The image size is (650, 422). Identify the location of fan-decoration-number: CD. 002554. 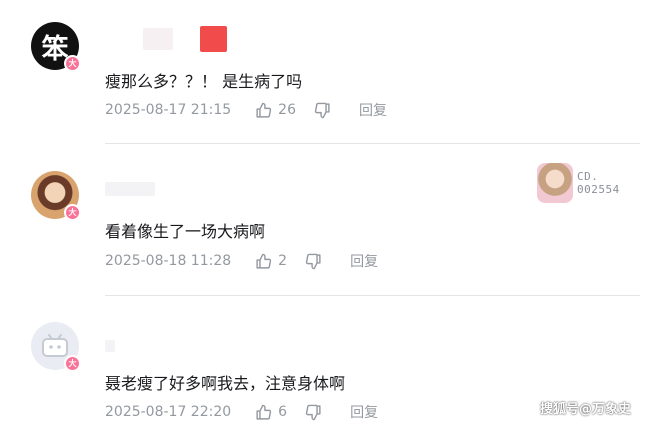
(598, 183).